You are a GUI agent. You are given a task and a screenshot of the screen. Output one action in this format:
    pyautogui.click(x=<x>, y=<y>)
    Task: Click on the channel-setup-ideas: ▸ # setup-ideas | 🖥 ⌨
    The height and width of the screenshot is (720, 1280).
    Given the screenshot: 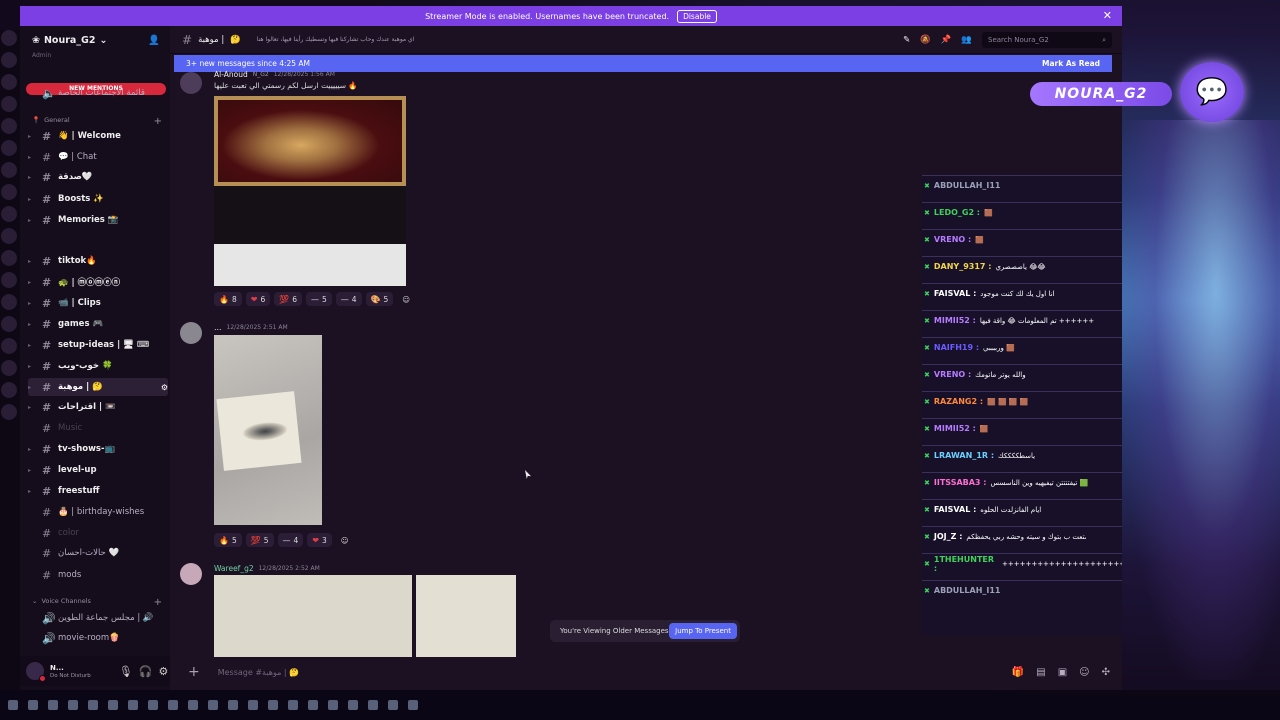 What is the action you would take?
    pyautogui.click(x=98, y=345)
    